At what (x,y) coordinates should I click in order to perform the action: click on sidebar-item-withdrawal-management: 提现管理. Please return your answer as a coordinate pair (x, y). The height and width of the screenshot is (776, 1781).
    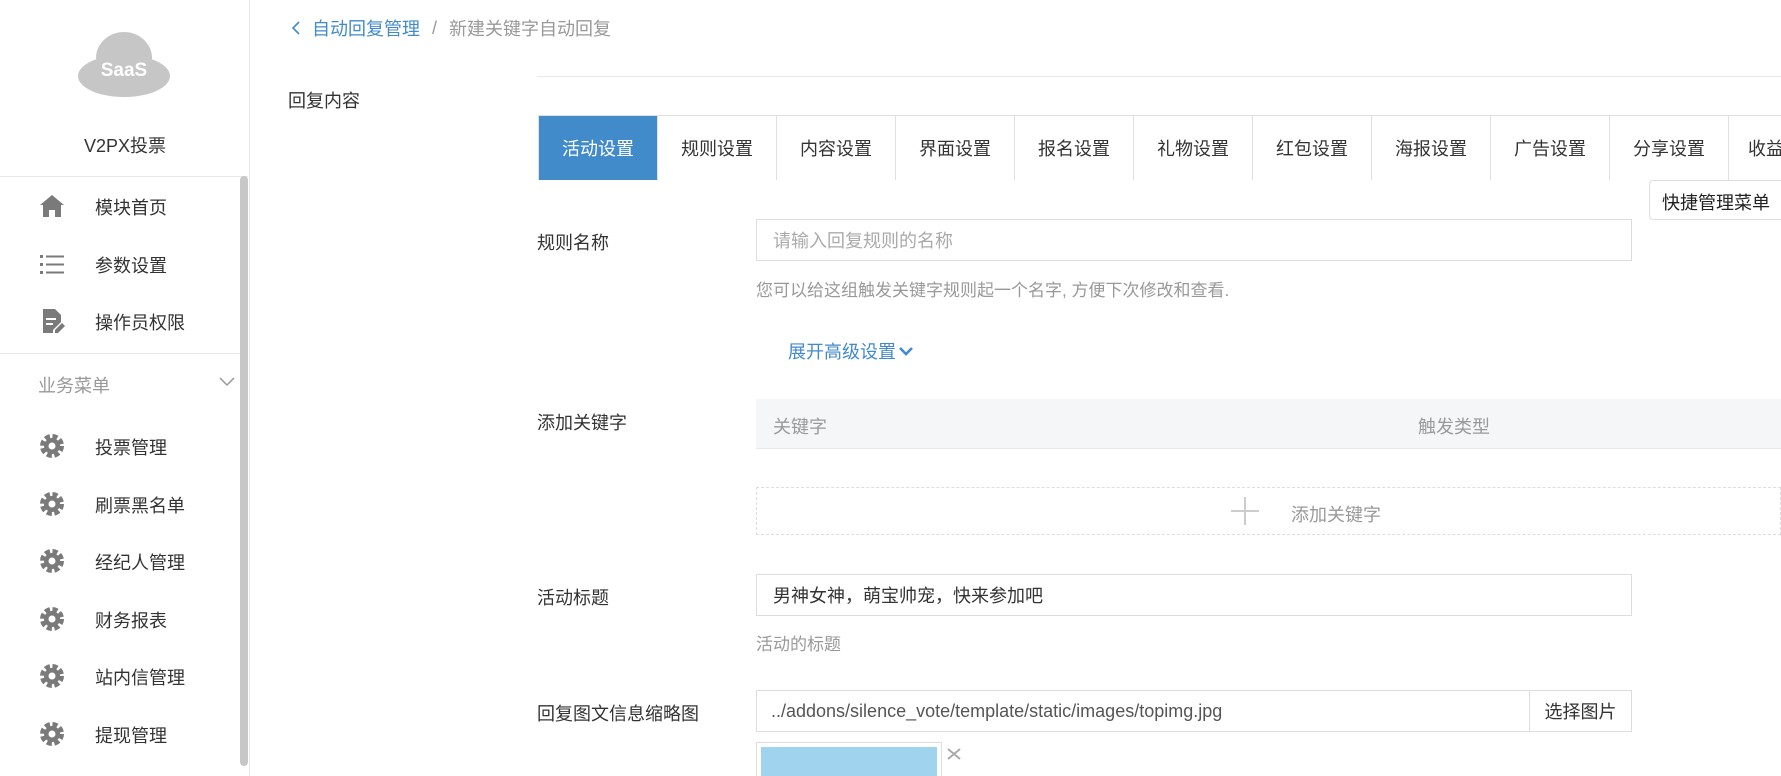
    Looking at the image, I should click on (120, 733).